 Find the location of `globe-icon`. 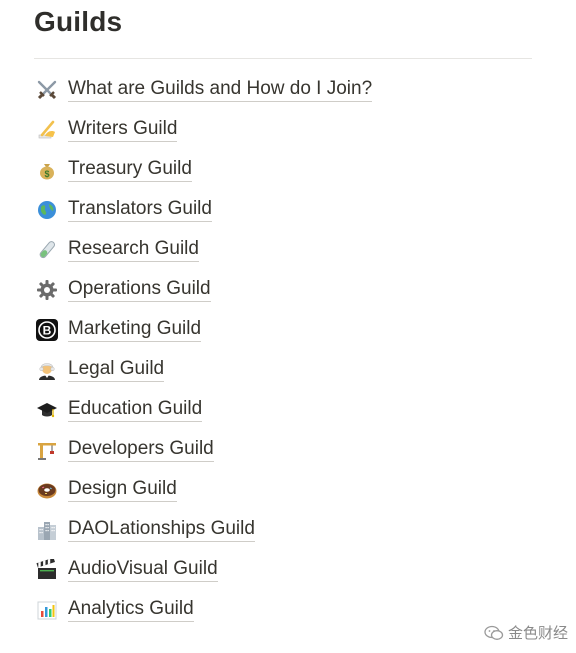

globe-icon is located at coordinates (47, 210).